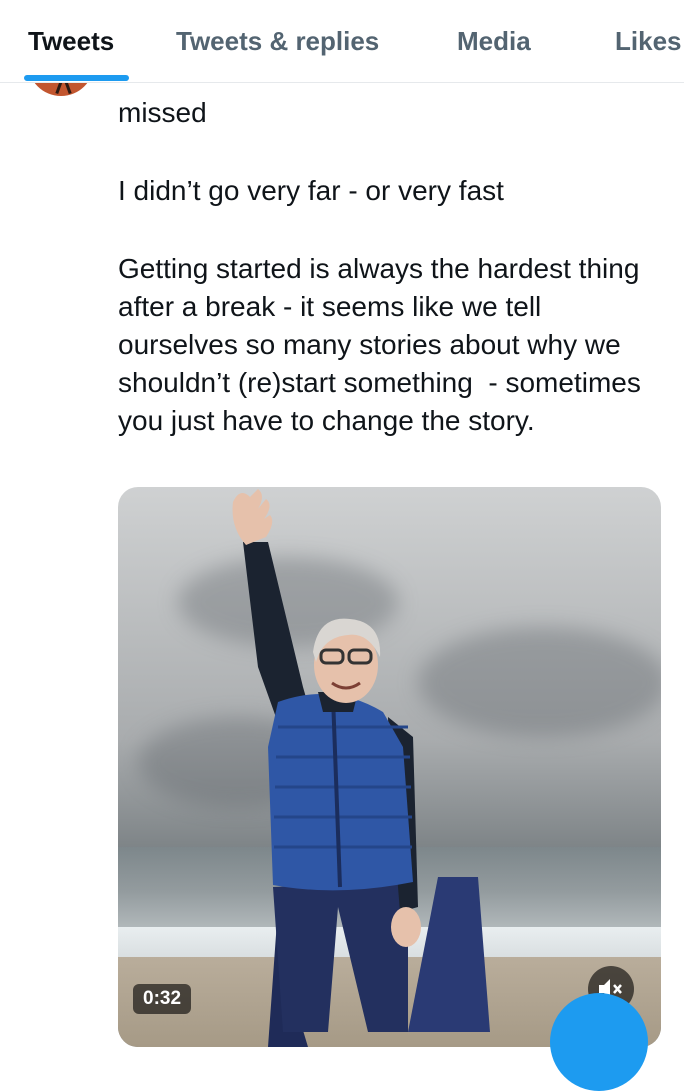 This screenshot has height=1091, width=684. What do you see at coordinates (494, 41) in the screenshot?
I see `tab-media: Media` at bounding box center [494, 41].